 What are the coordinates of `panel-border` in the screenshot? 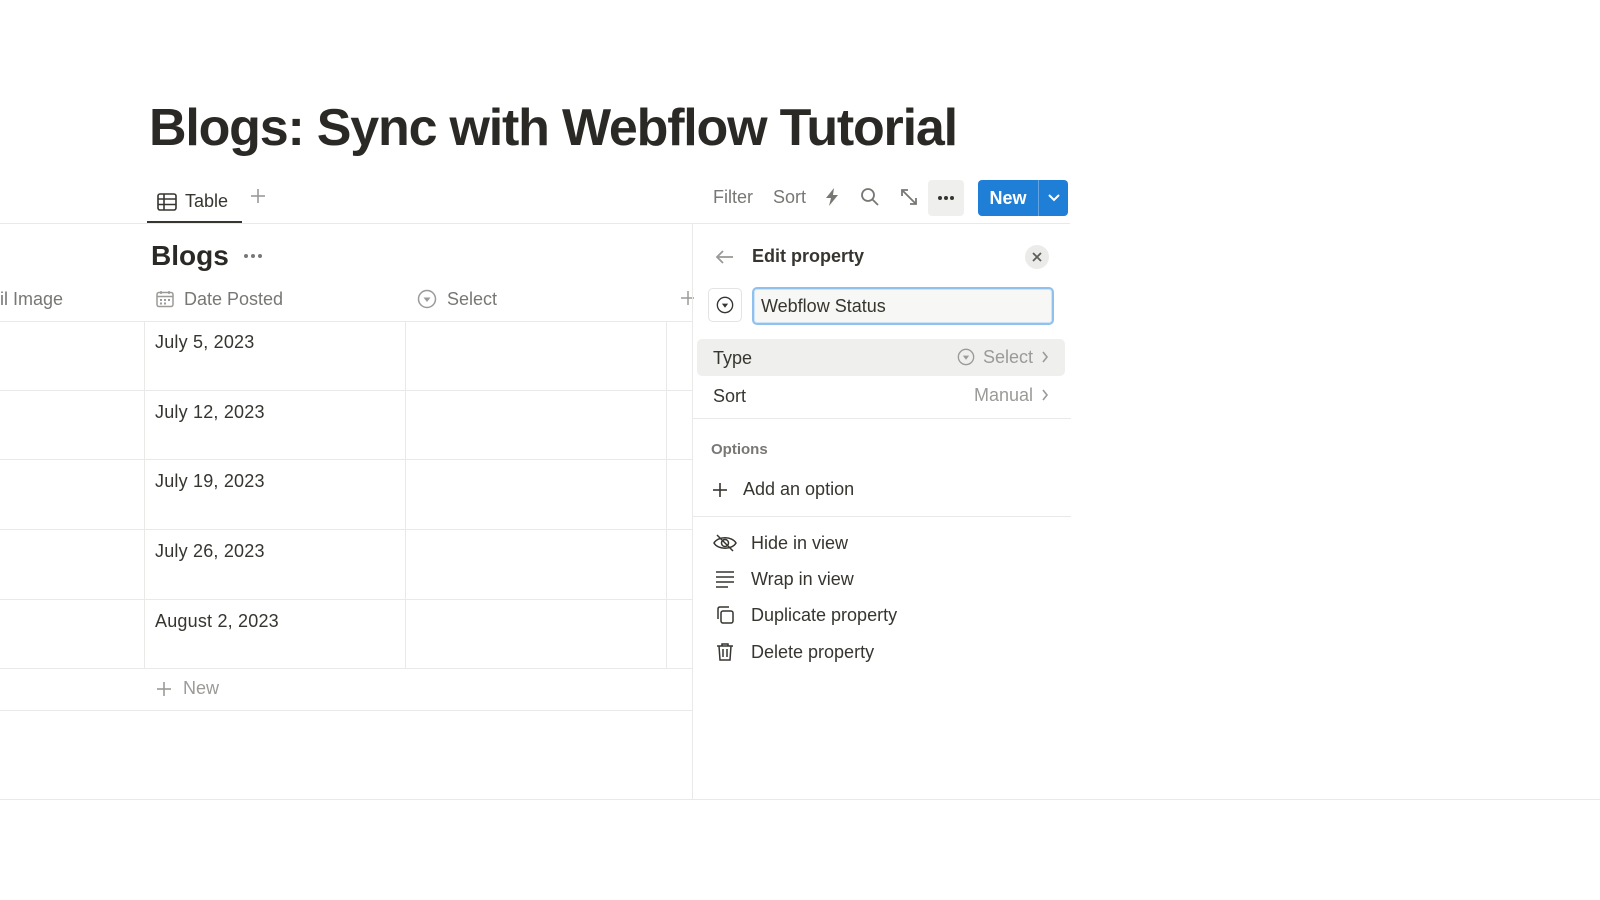 It's located at (692, 512).